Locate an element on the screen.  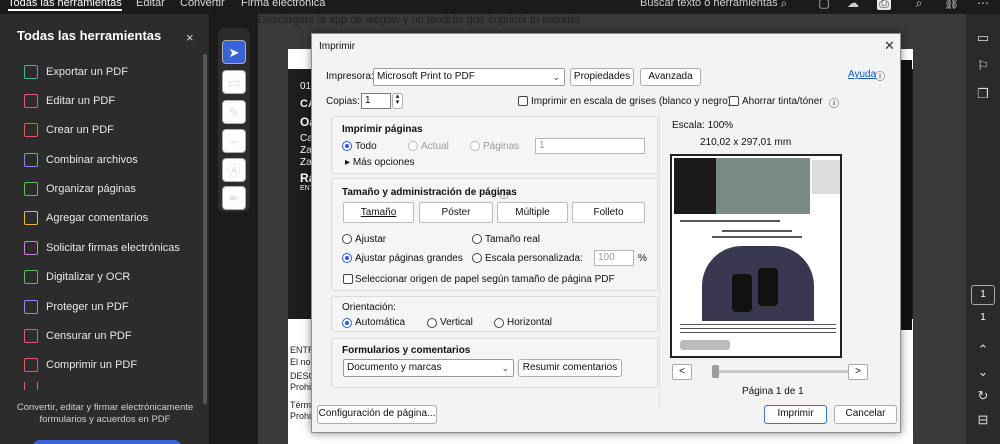
tool-add-comments: Agregar comentarios is located at coordinates (86, 218).